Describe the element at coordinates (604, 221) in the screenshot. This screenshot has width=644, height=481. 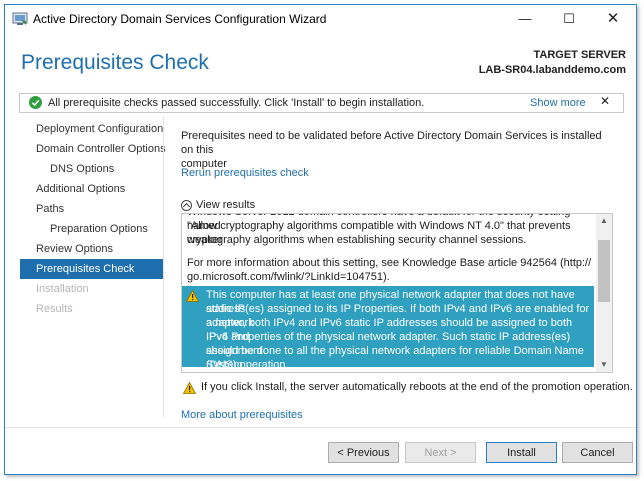
I see `scroll-up-arrow-icon: ▲` at that location.